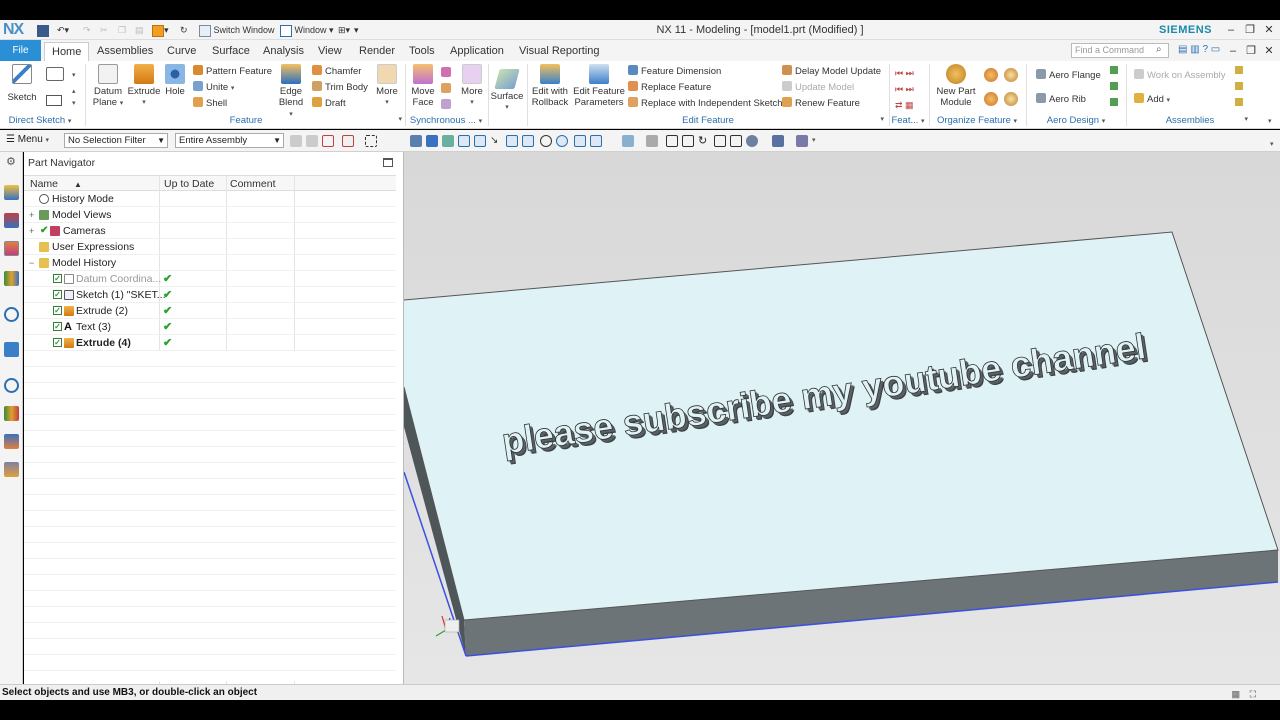 The image size is (1280, 720). What do you see at coordinates (752, 141) in the screenshot?
I see `render-style-icon` at bounding box center [752, 141].